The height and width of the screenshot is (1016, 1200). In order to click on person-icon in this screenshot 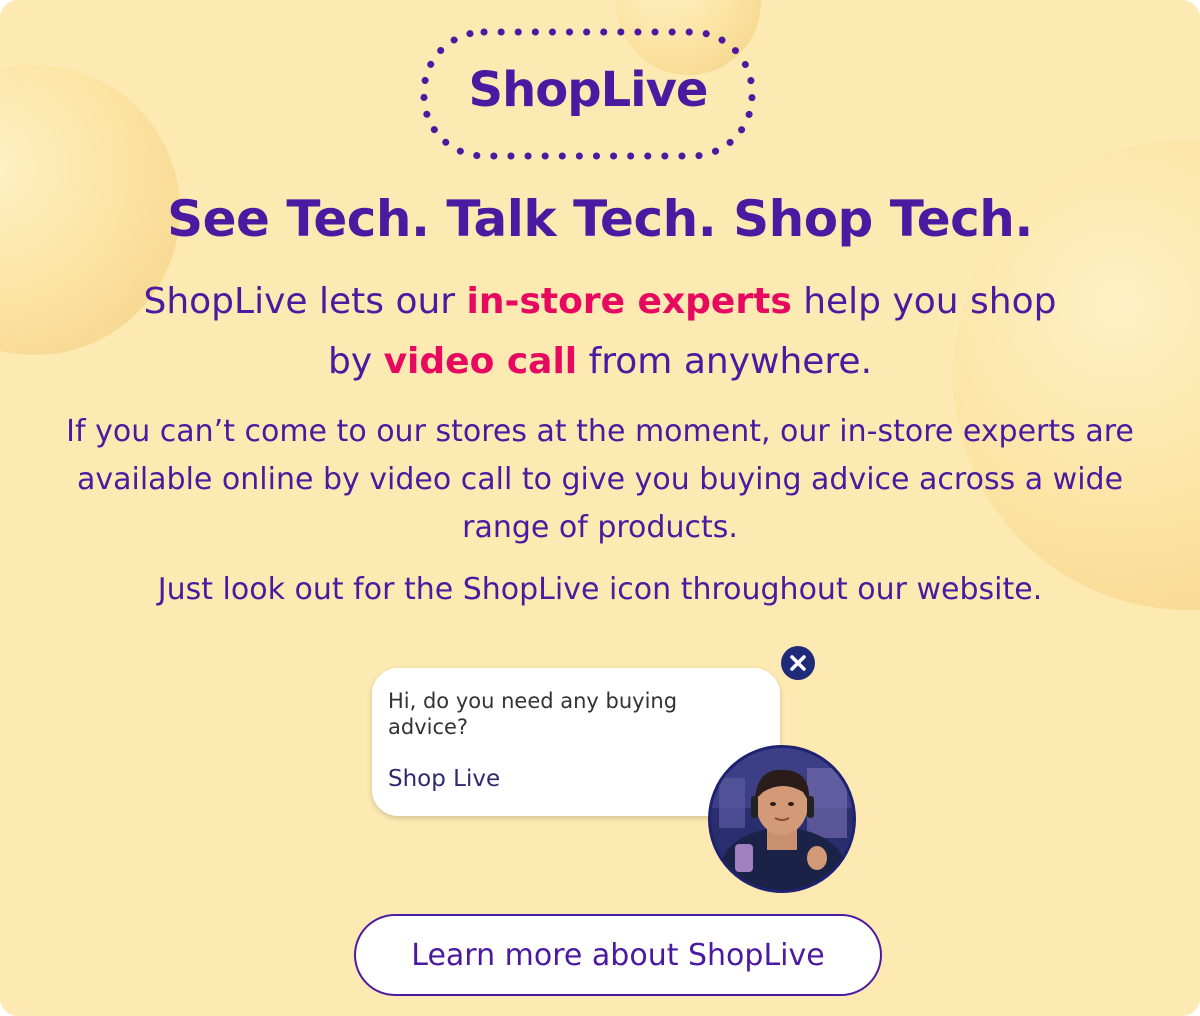, I will do `click(782, 819)`.